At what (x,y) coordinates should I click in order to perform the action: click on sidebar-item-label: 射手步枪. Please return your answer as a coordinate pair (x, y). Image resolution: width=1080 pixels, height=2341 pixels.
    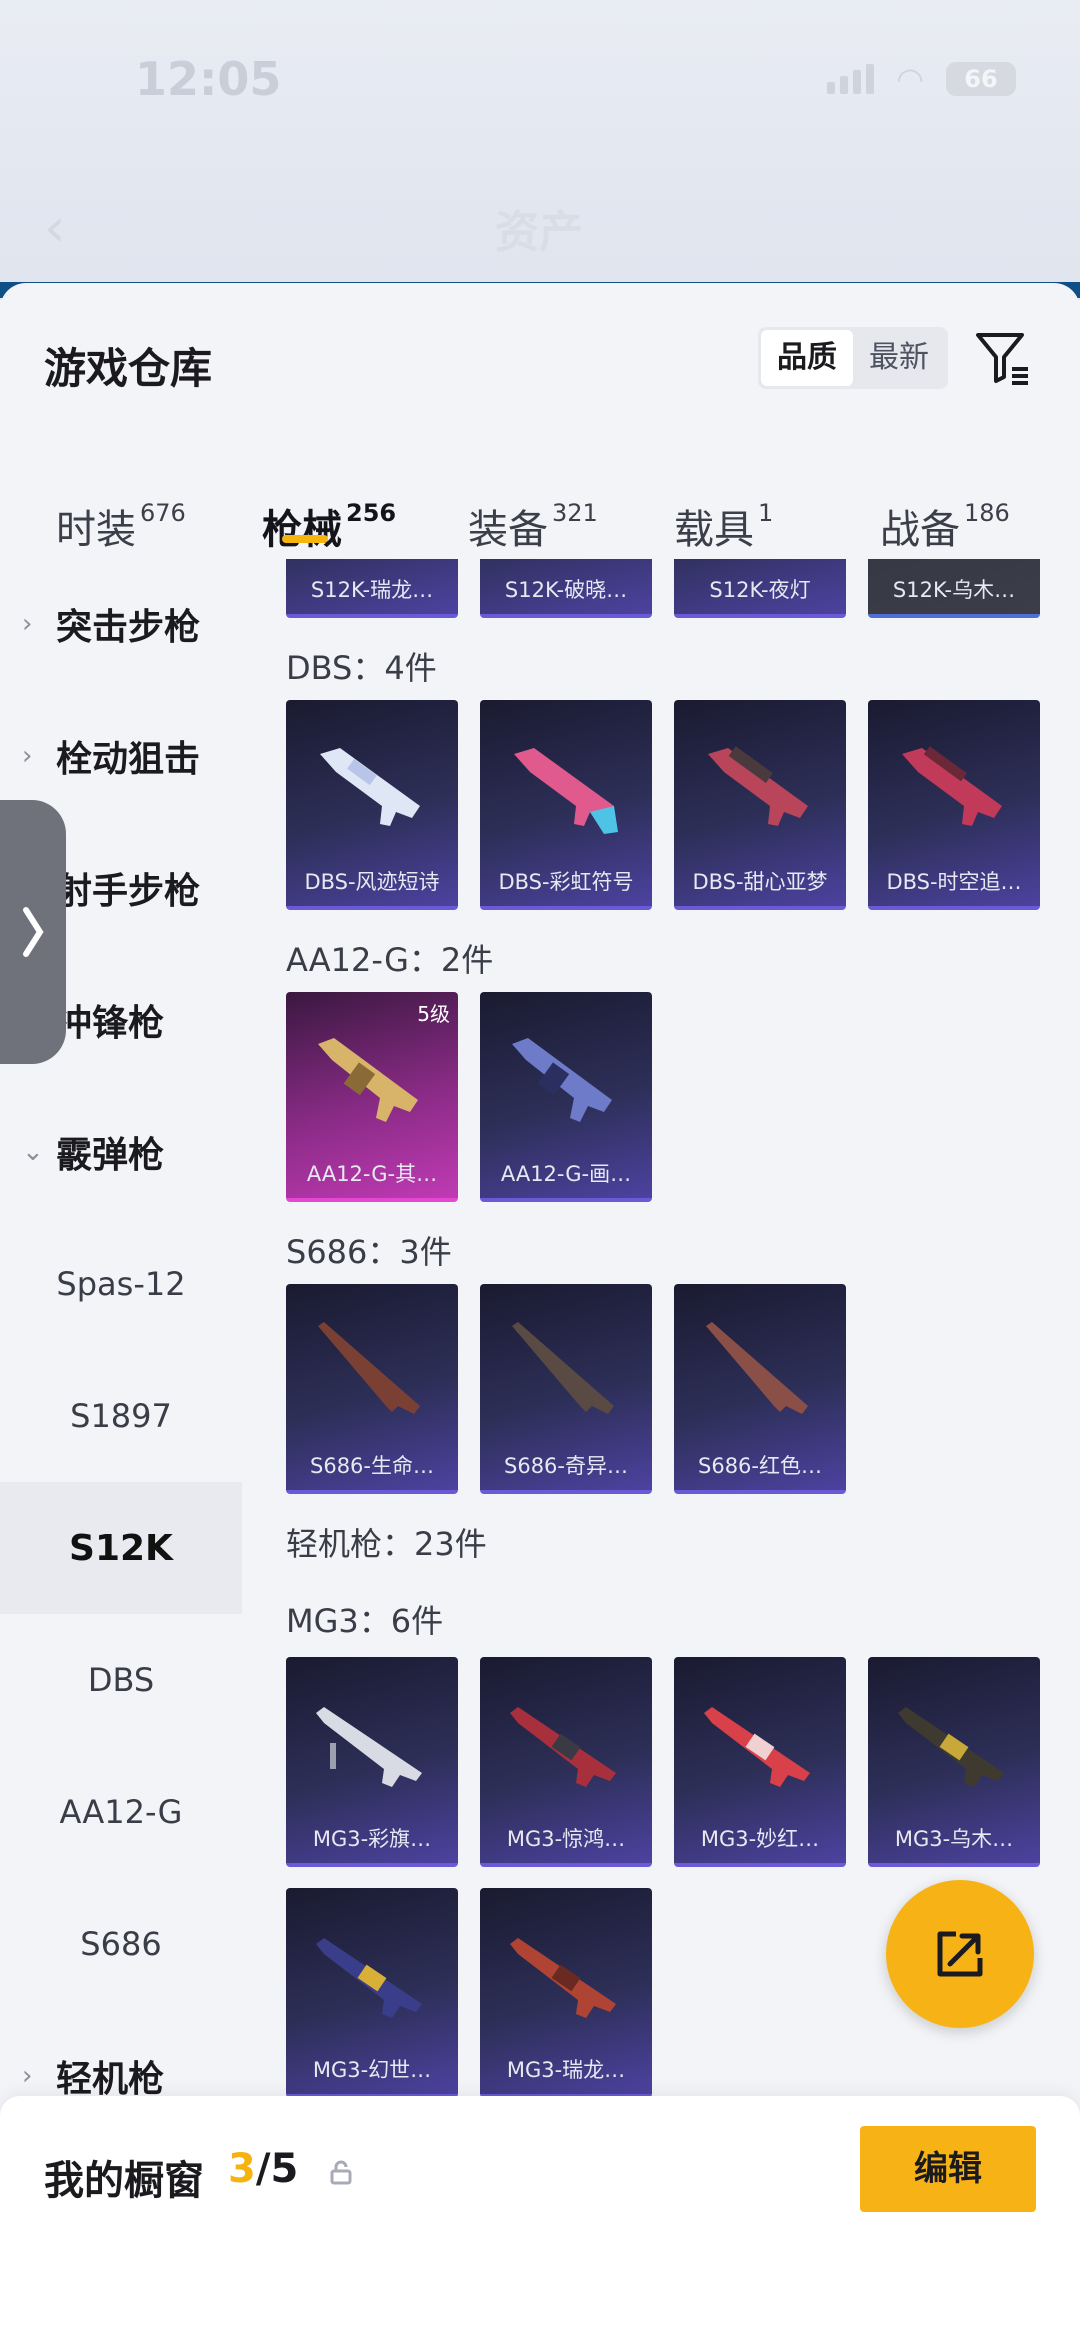
    Looking at the image, I should click on (128, 891).